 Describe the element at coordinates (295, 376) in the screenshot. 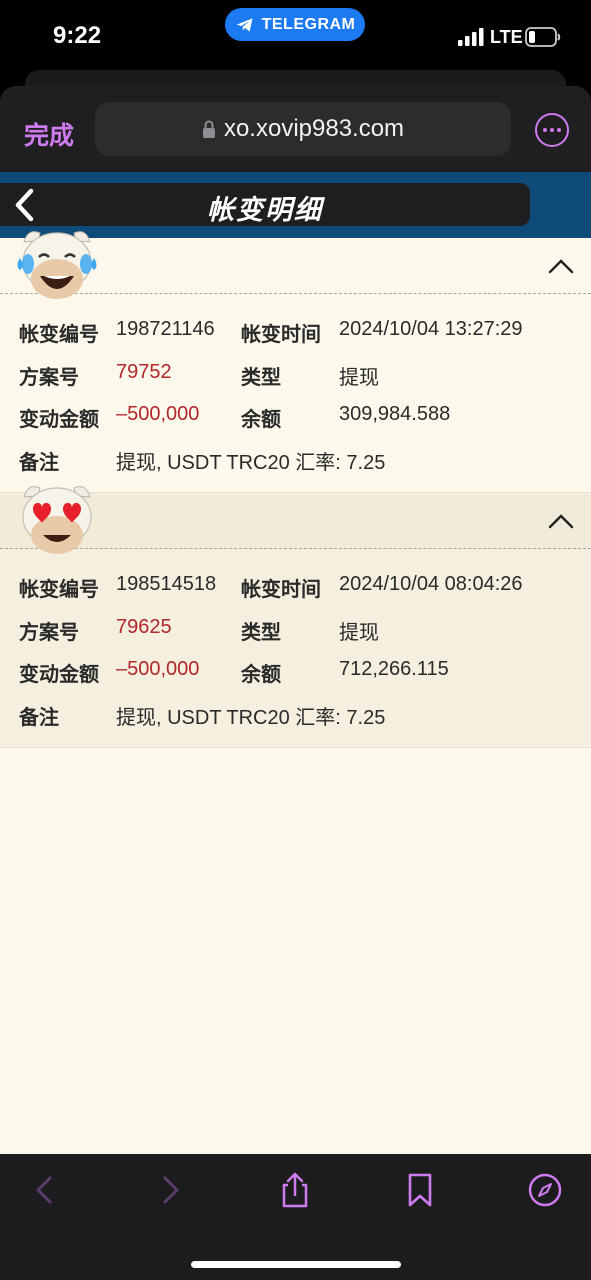

I see `row-plan-type: 方案号 79752 类型 提现` at that location.